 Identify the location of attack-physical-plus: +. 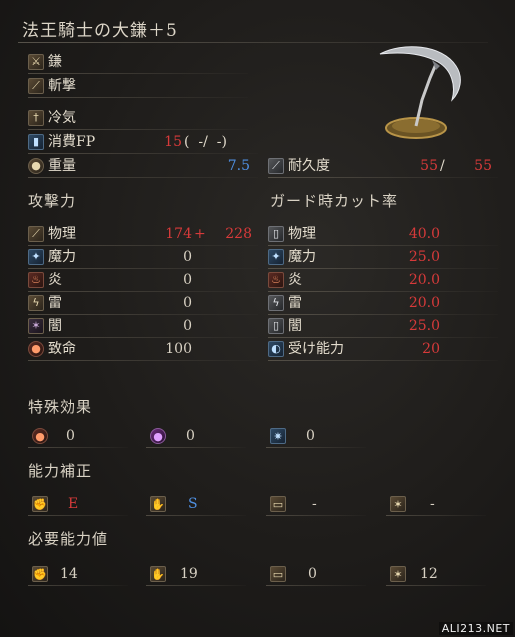
(200, 234).